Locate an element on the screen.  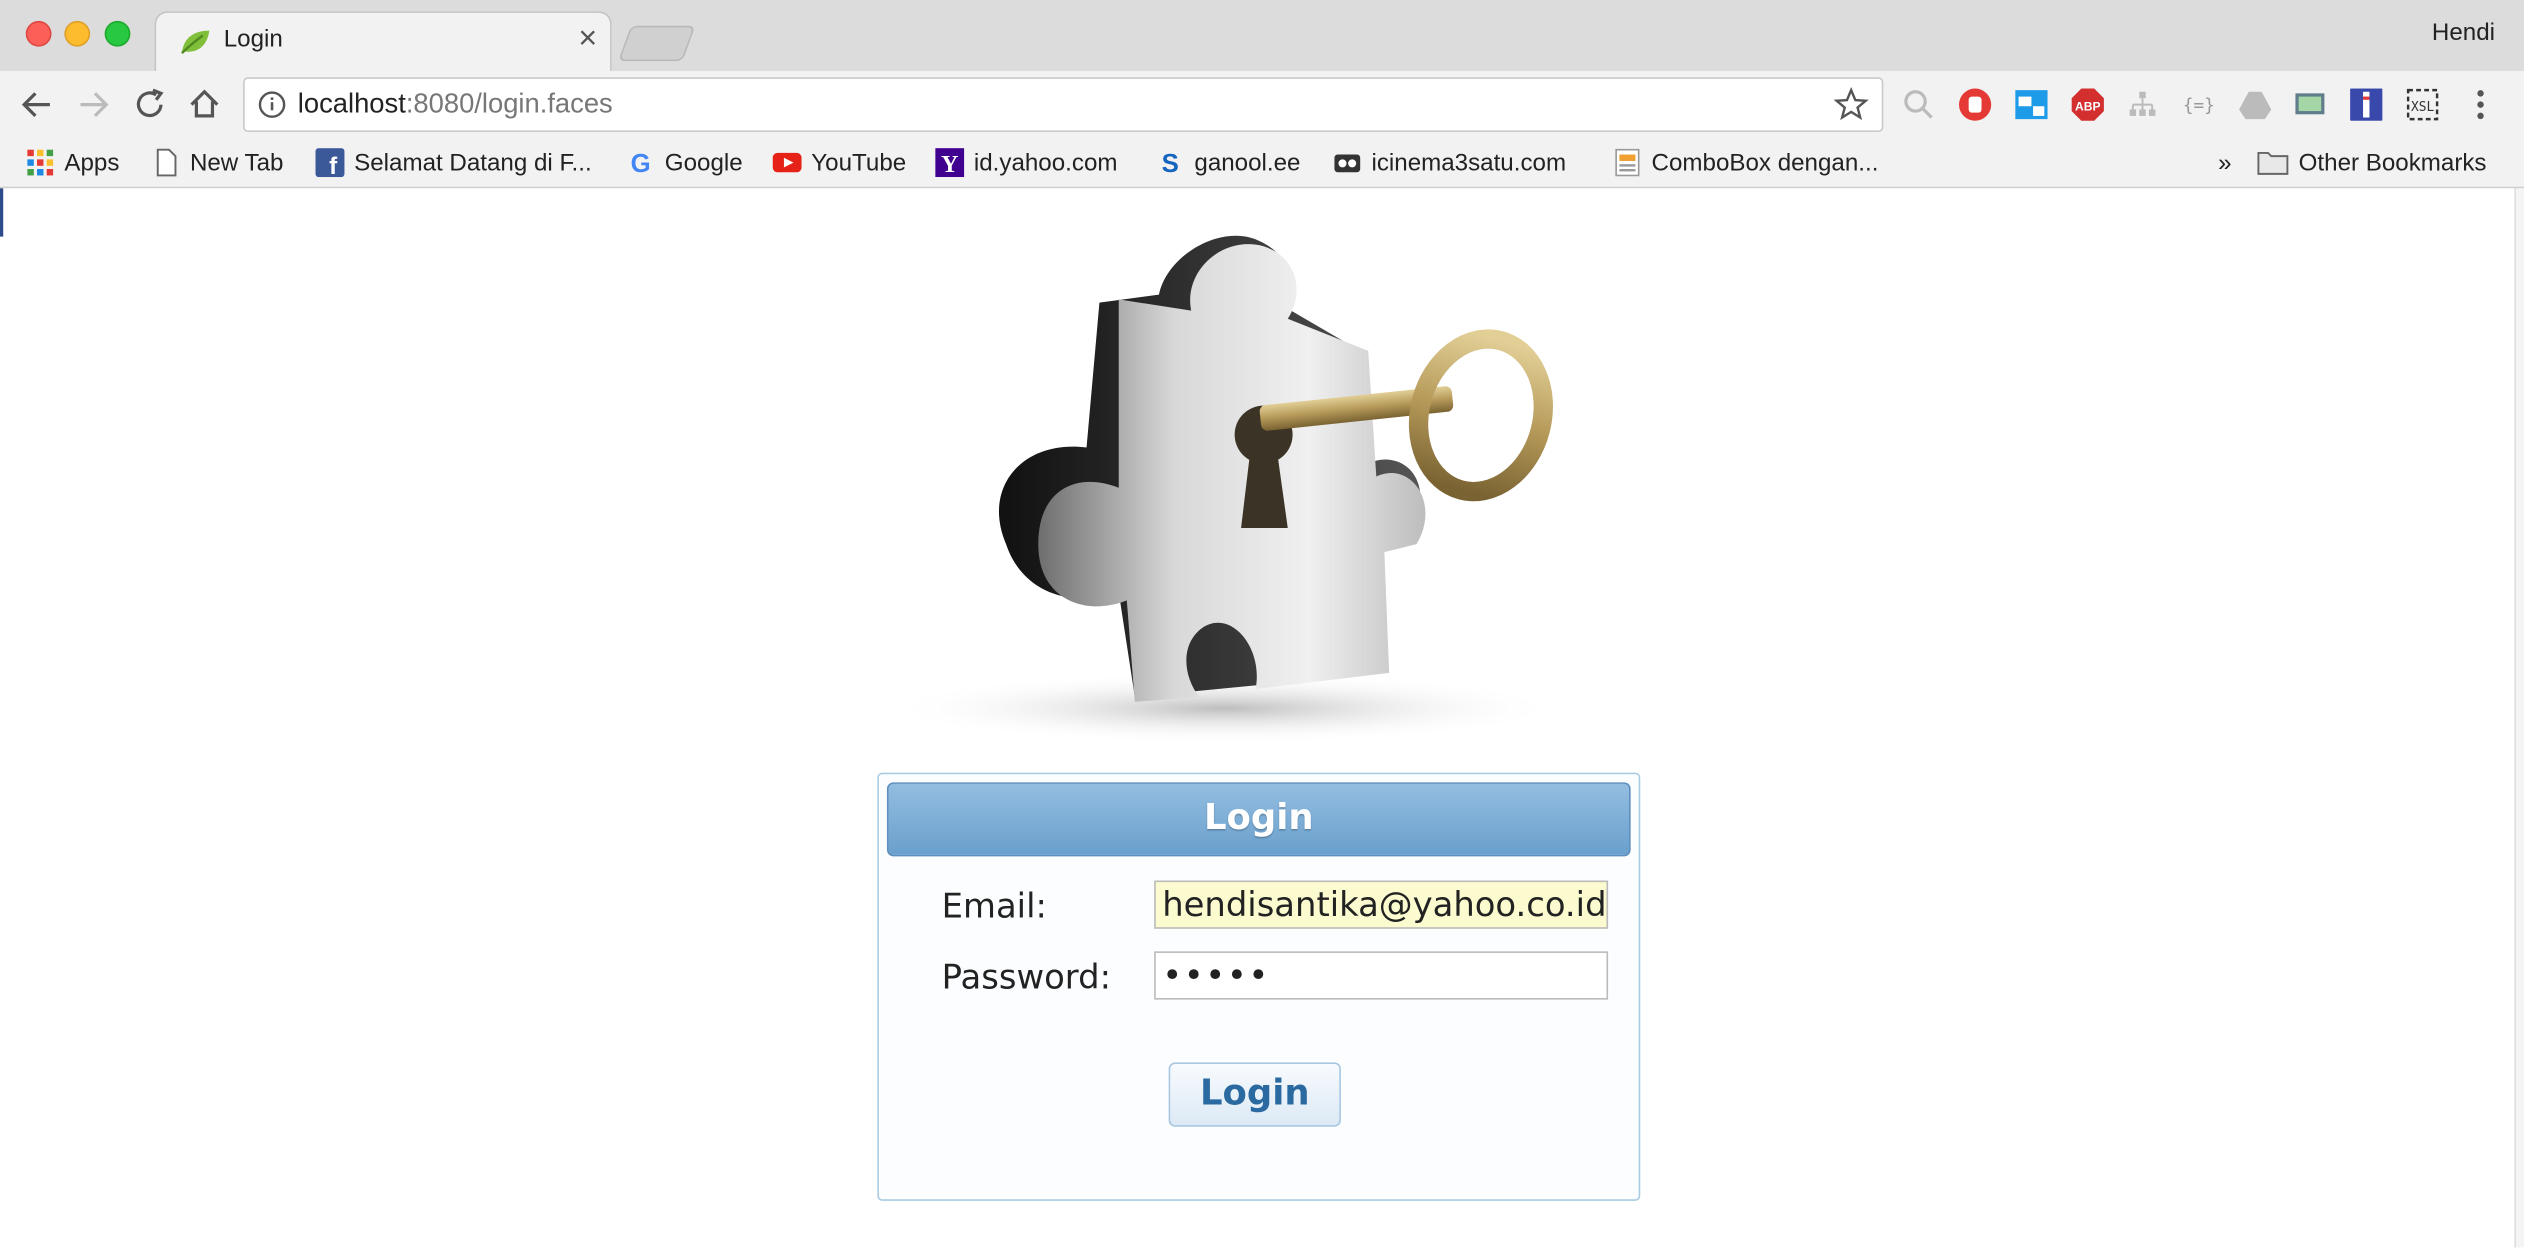
svg-text: ABP is located at coordinates (2087, 106).